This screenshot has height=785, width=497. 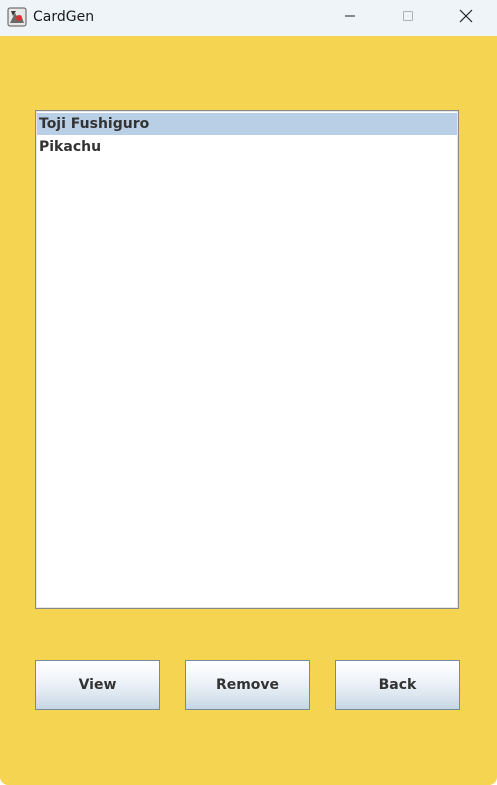 I want to click on close-button, so click(x=466, y=18).